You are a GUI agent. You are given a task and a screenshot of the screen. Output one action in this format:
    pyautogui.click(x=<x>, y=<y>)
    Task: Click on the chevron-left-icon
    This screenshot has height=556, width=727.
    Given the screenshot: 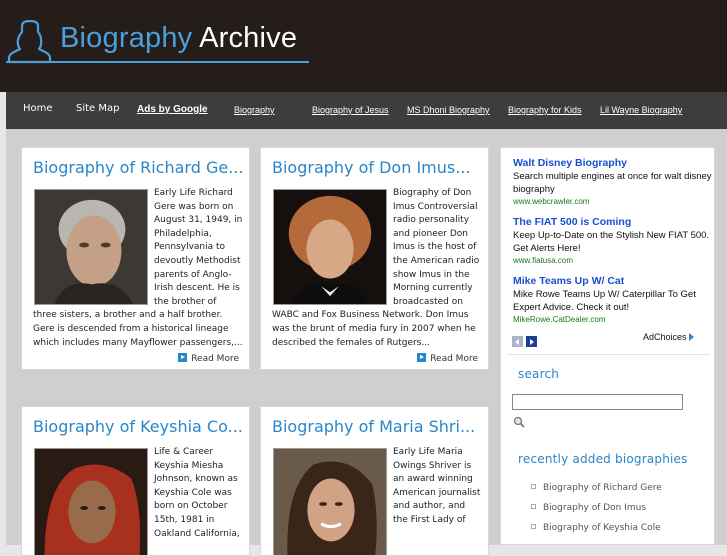 What is the action you would take?
    pyautogui.click(x=517, y=341)
    